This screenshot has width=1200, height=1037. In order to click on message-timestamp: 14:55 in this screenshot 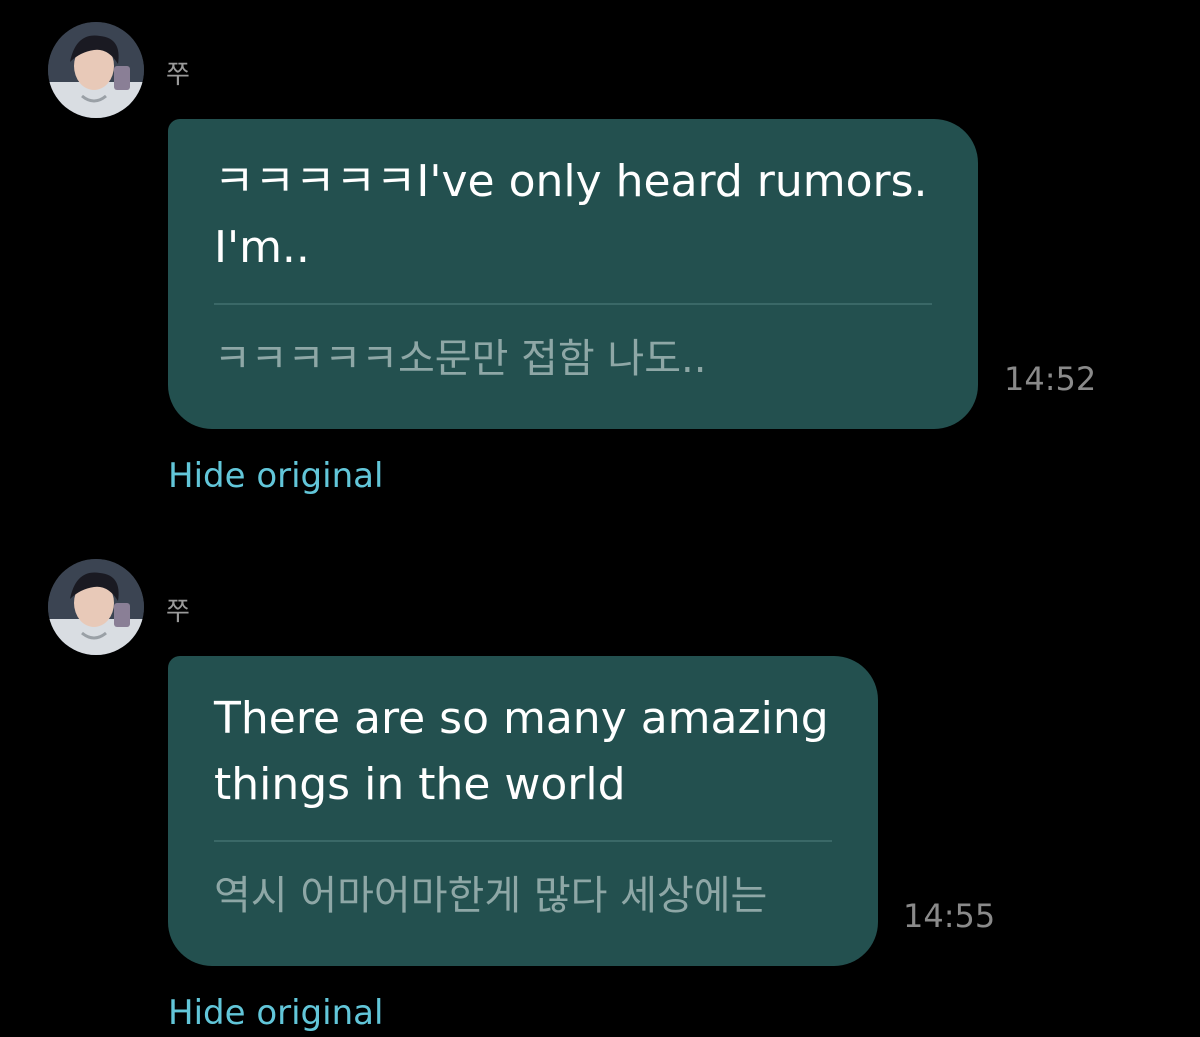, I will do `click(949, 916)`.